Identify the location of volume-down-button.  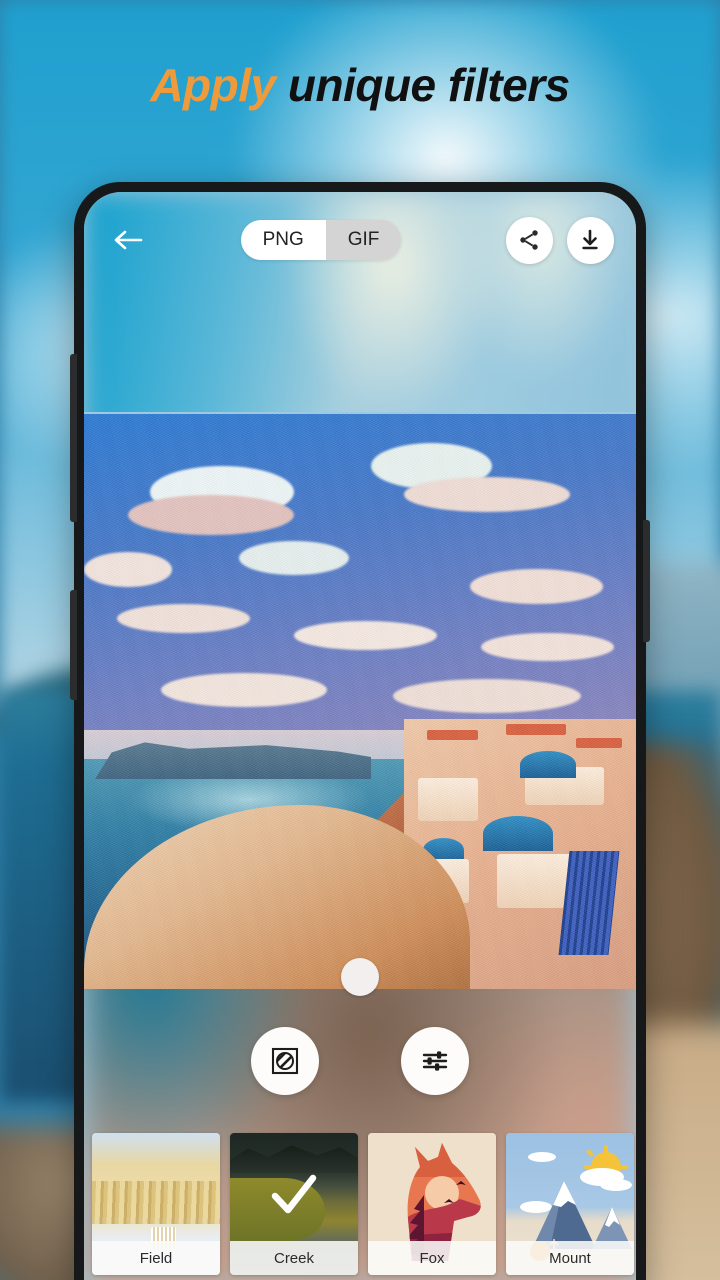
(73, 645).